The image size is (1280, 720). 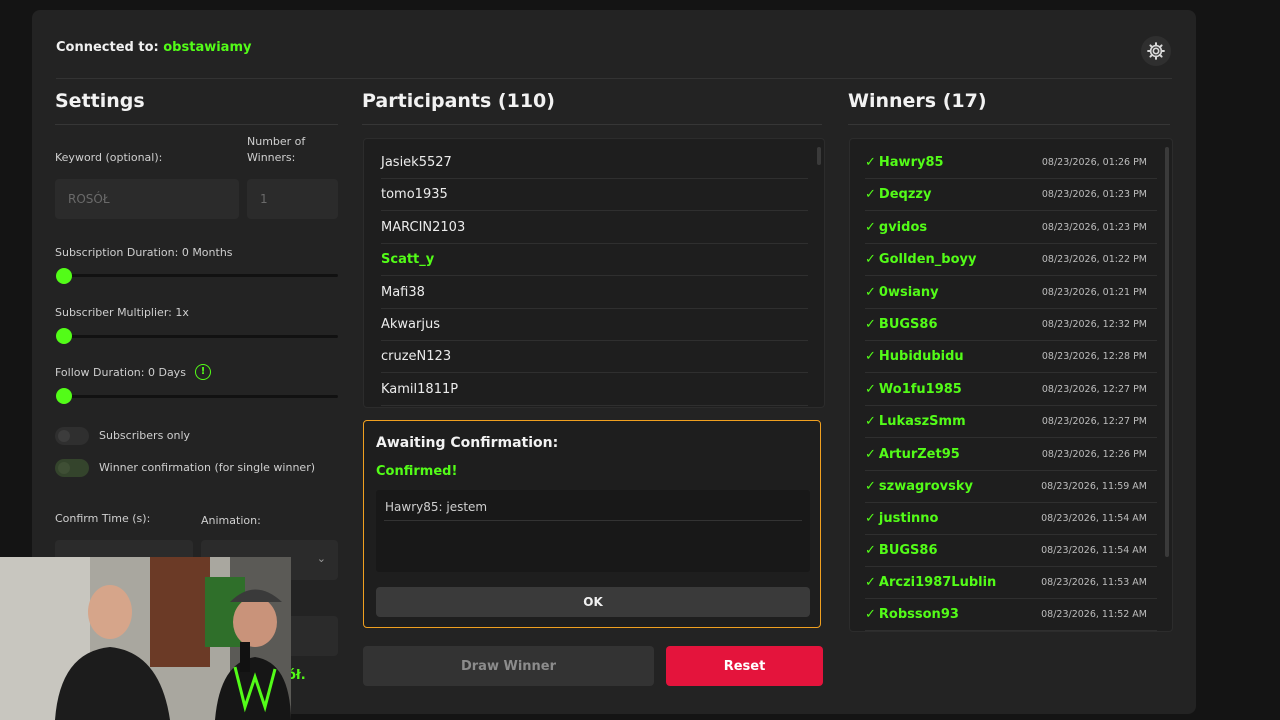 What do you see at coordinates (919, 454) in the screenshot?
I see `winner-name-text: ArturZet95` at bounding box center [919, 454].